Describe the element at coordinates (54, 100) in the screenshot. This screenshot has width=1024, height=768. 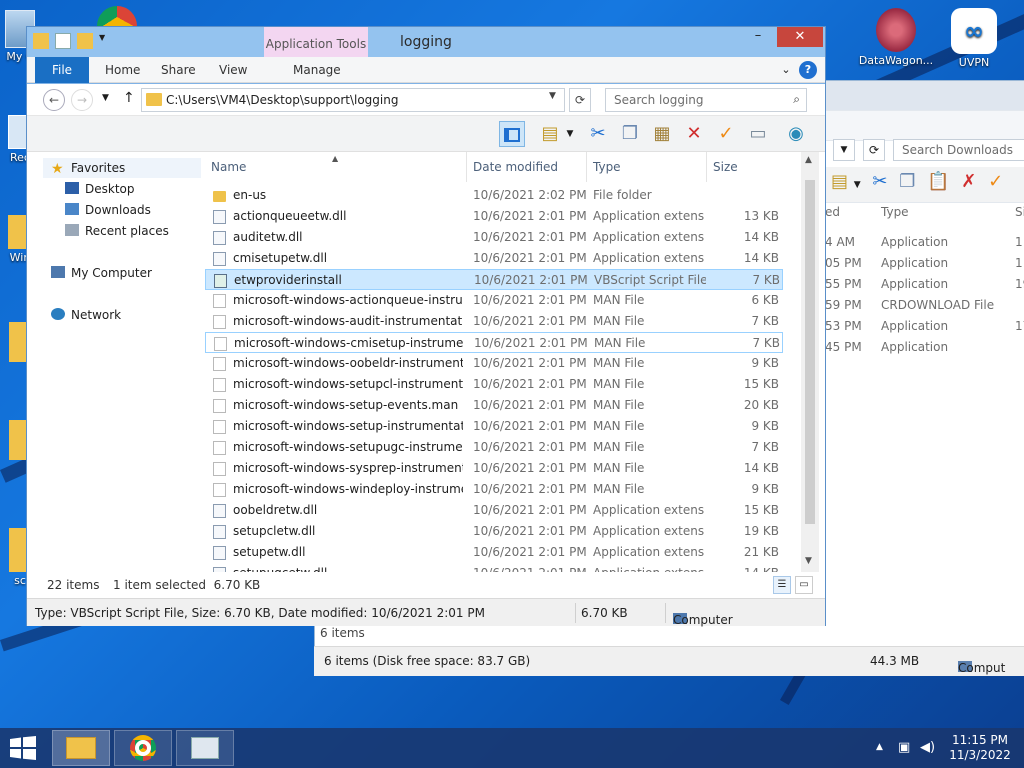
I see `back-button: ←` at that location.